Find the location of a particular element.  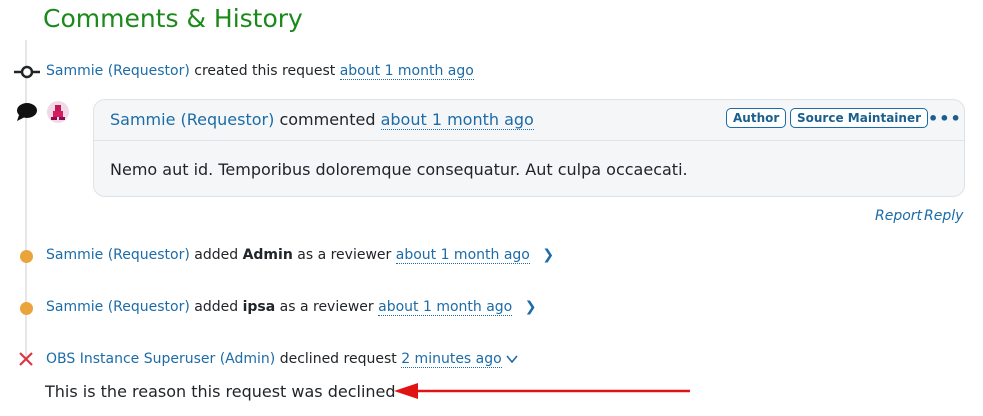

arrow-annotation is located at coordinates (542, 391).